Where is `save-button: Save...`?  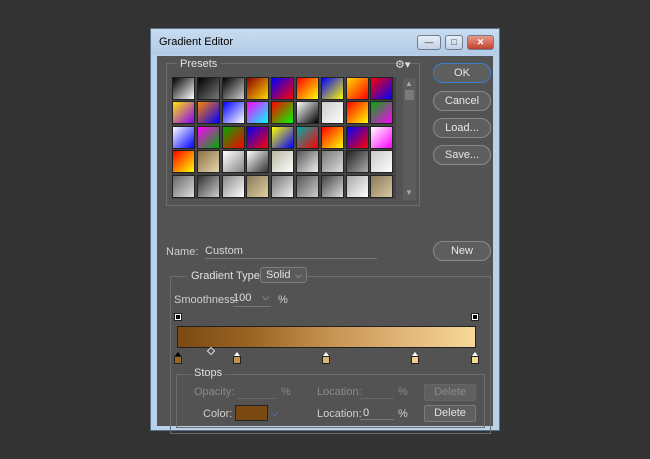
save-button: Save... is located at coordinates (462, 155).